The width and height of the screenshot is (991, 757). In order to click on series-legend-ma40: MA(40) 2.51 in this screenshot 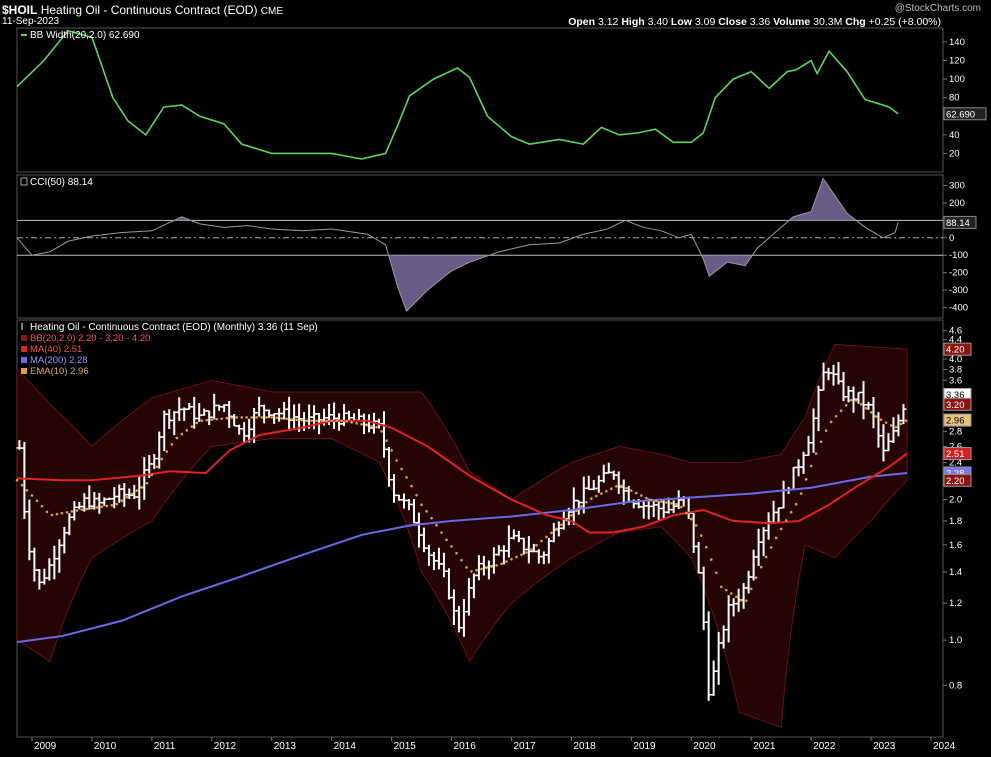, I will do `click(56, 349)`.